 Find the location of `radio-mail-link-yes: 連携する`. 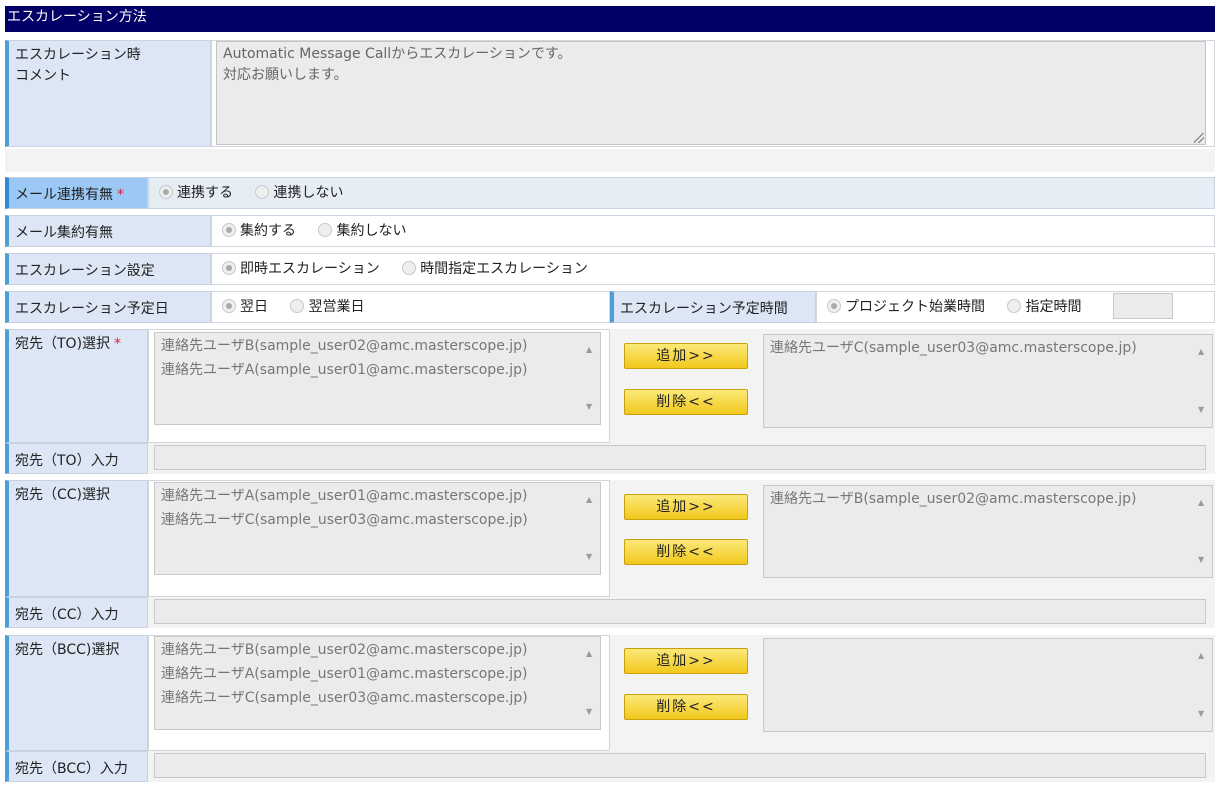

radio-mail-link-yes: 連携する is located at coordinates (196, 192).